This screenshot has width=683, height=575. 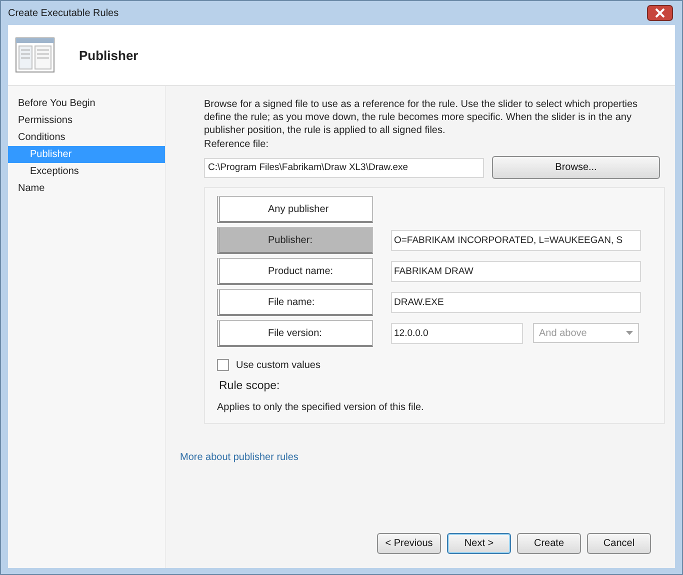 What do you see at coordinates (223, 365) in the screenshot?
I see `checkbox` at bounding box center [223, 365].